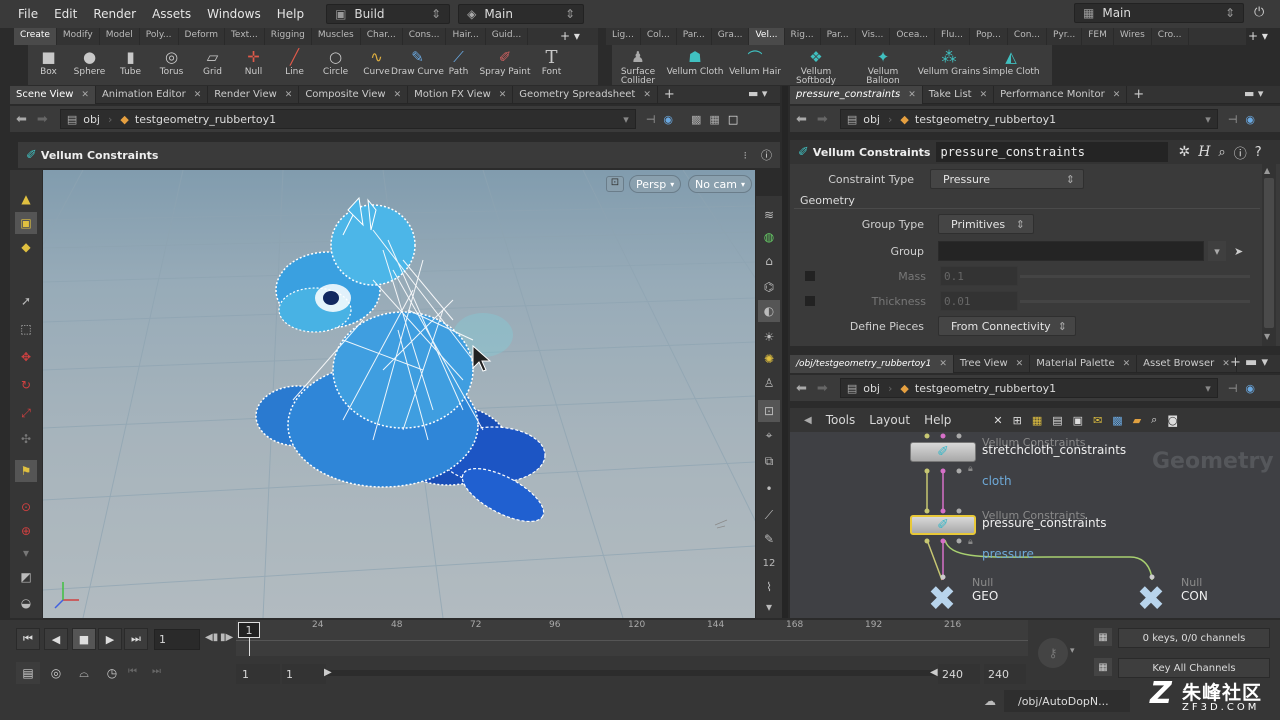 This screenshot has width=1280, height=720. What do you see at coordinates (304, 674) in the screenshot?
I see `start-frame2-field: 1` at bounding box center [304, 674].